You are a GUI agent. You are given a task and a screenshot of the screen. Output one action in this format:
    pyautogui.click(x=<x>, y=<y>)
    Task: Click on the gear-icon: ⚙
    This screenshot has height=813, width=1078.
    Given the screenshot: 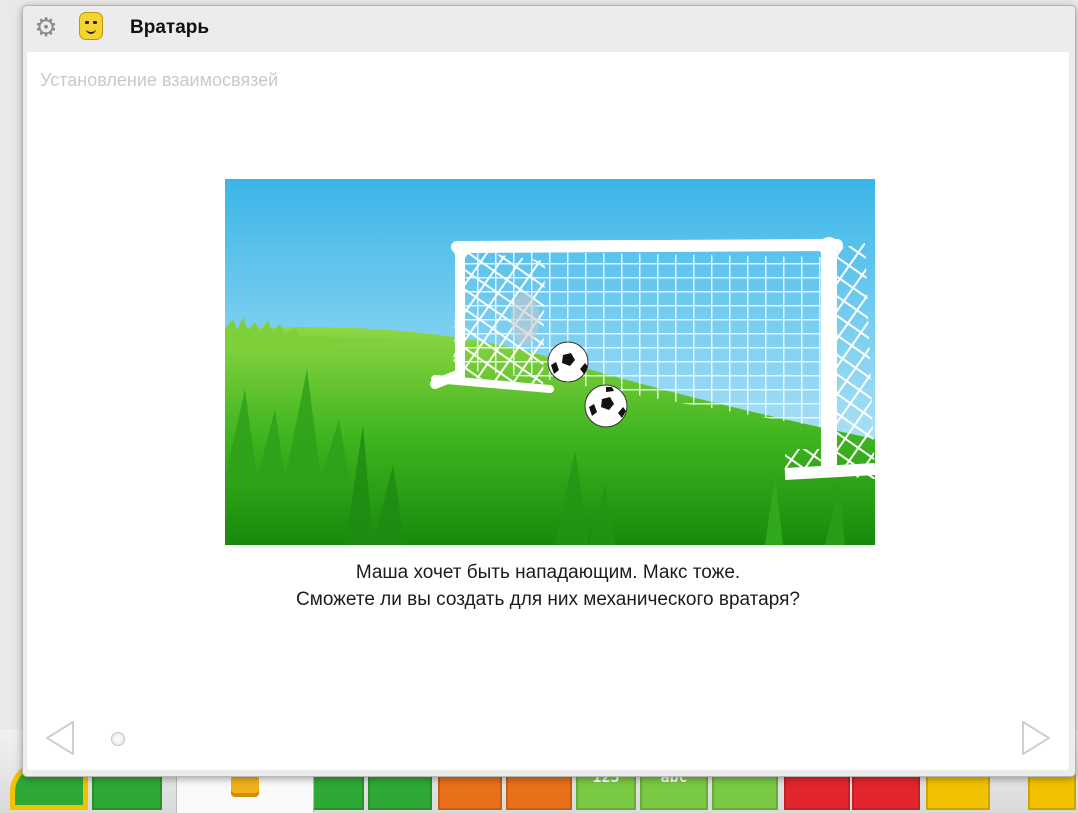 What is the action you would take?
    pyautogui.click(x=46, y=27)
    